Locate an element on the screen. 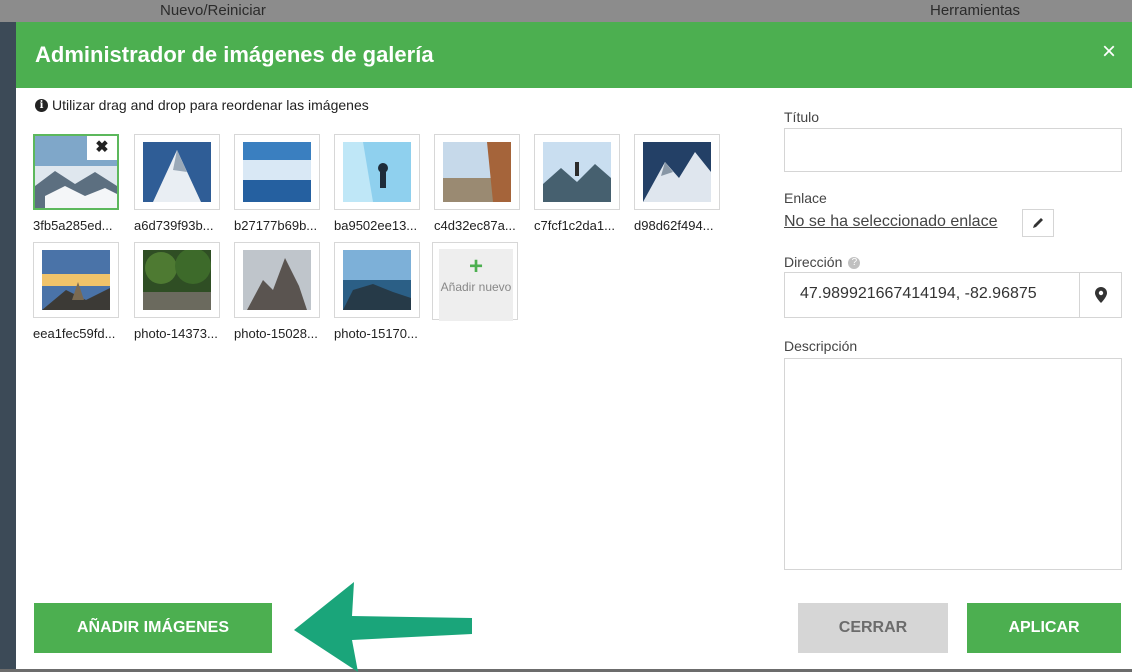  background-new-reset-button: Nuevo/Reiniciar is located at coordinates (213, 10).